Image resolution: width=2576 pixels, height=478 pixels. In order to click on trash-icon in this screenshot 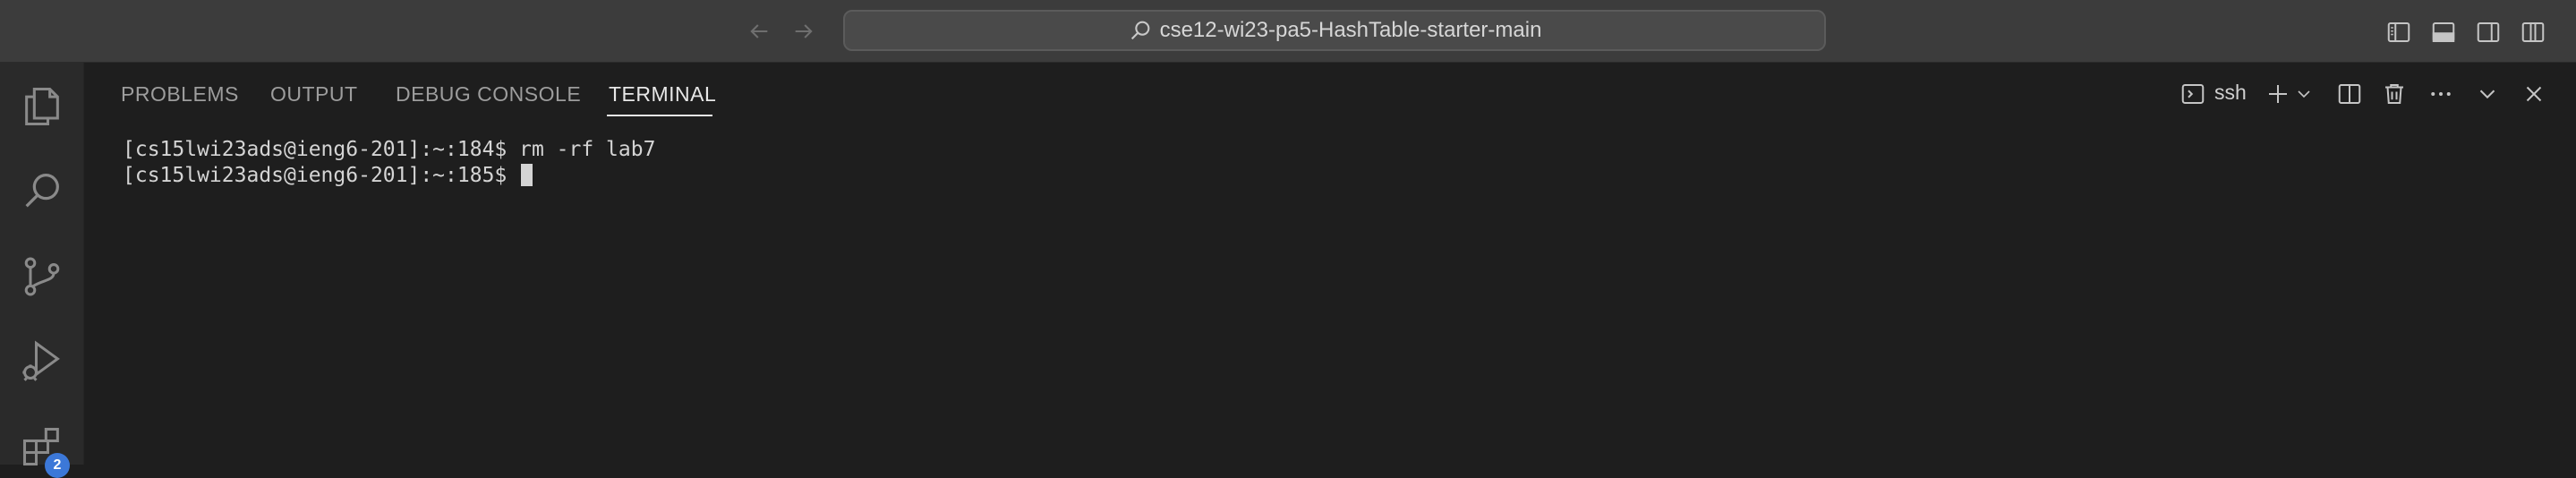, I will do `click(2394, 94)`.